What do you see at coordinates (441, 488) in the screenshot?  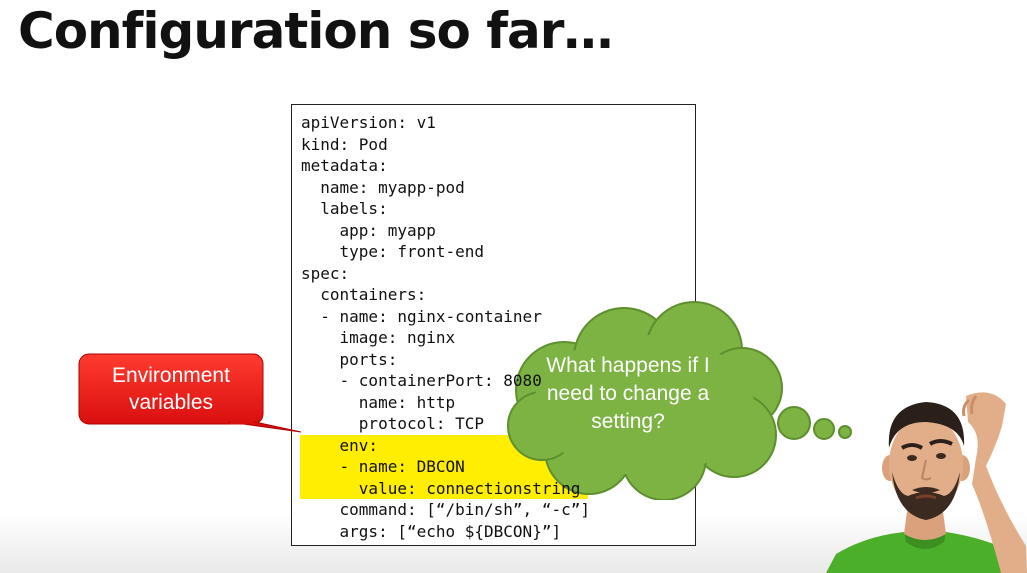 I see `code-line-text: value: connectionstring` at bounding box center [441, 488].